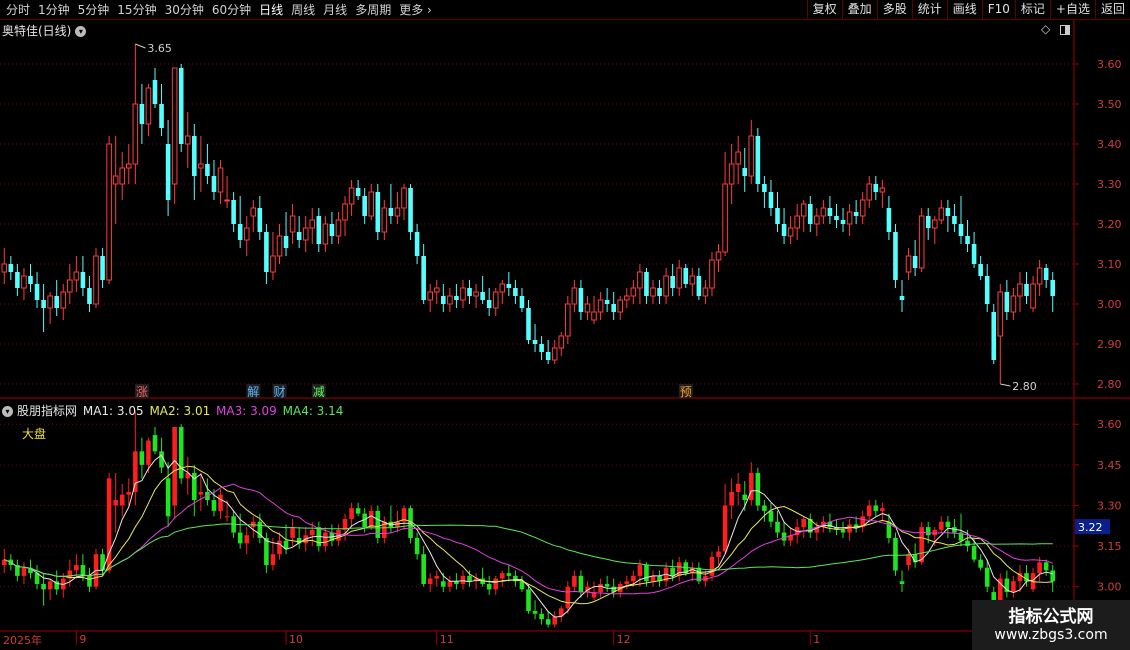  Describe the element at coordinates (556, 639) in the screenshot. I see `time-axis: 2025年9101112123` at that location.